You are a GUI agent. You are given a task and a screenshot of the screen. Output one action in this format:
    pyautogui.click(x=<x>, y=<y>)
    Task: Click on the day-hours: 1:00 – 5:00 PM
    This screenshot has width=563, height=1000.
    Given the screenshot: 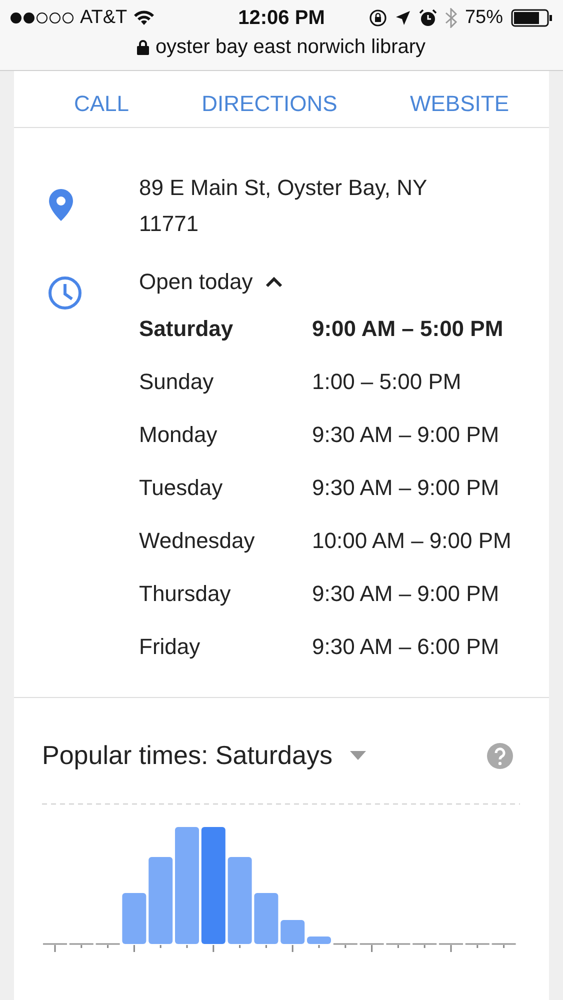 What is the action you would take?
    pyautogui.click(x=387, y=381)
    